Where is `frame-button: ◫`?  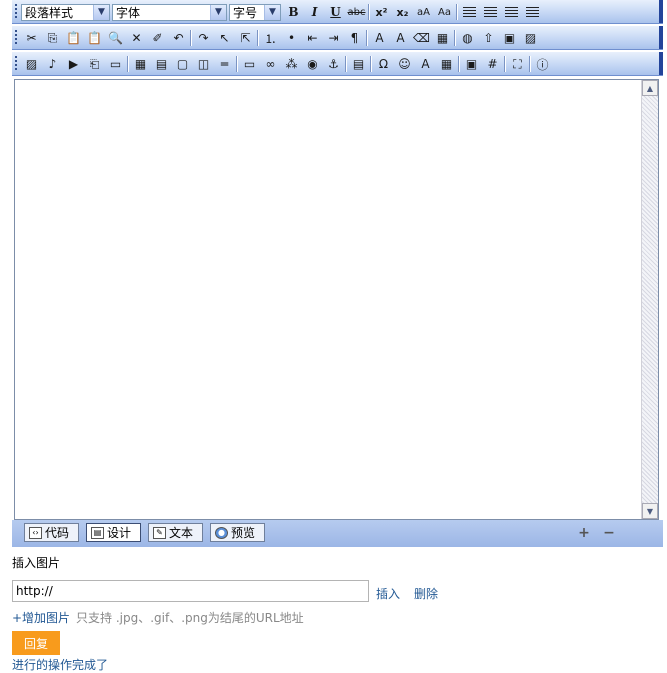 frame-button: ◫ is located at coordinates (203, 64).